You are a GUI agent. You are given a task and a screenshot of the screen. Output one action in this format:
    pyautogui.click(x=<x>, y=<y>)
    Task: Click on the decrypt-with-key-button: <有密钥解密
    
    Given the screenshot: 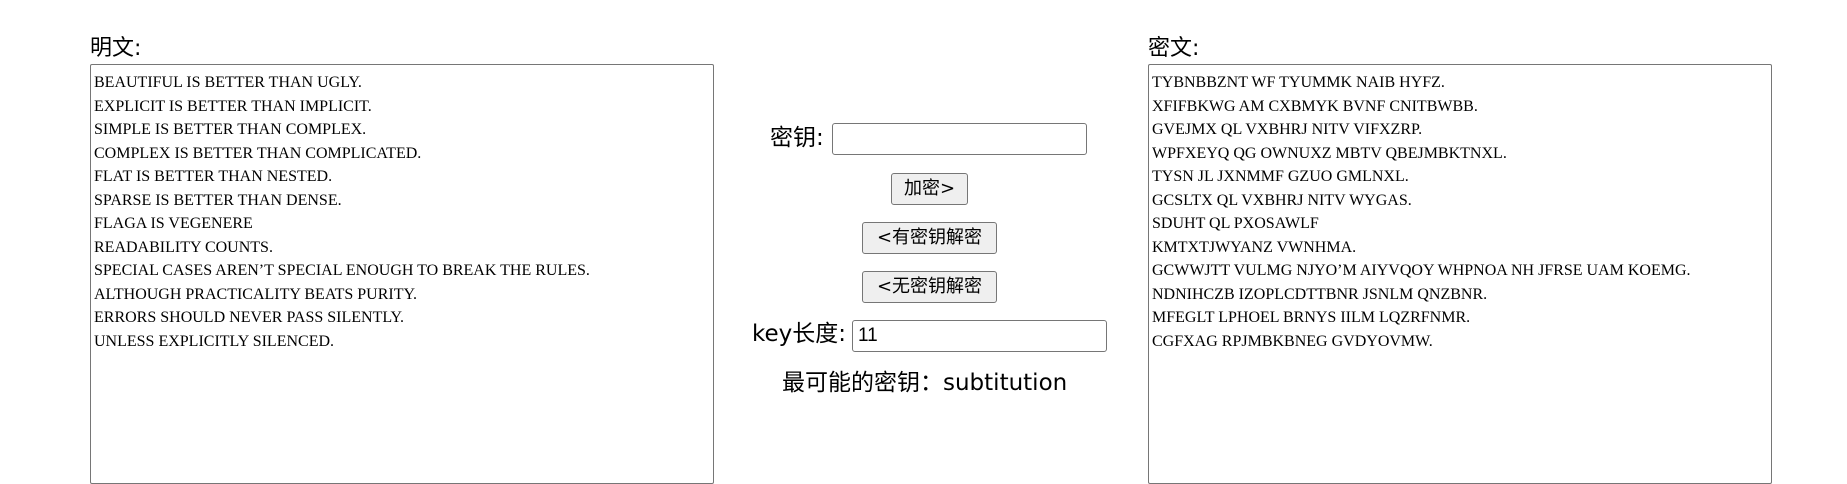 What is the action you would take?
    pyautogui.click(x=929, y=238)
    